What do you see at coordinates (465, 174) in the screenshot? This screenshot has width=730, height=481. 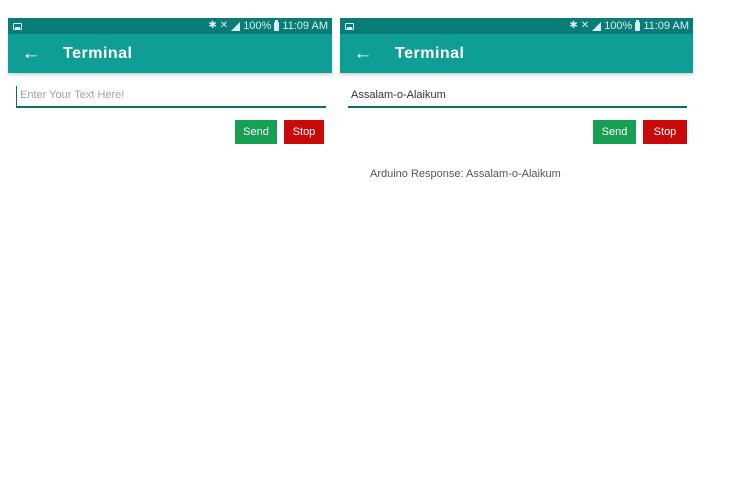 I see `arduino-response-text: Arduino Response: Assalam-o-Alaikum` at bounding box center [465, 174].